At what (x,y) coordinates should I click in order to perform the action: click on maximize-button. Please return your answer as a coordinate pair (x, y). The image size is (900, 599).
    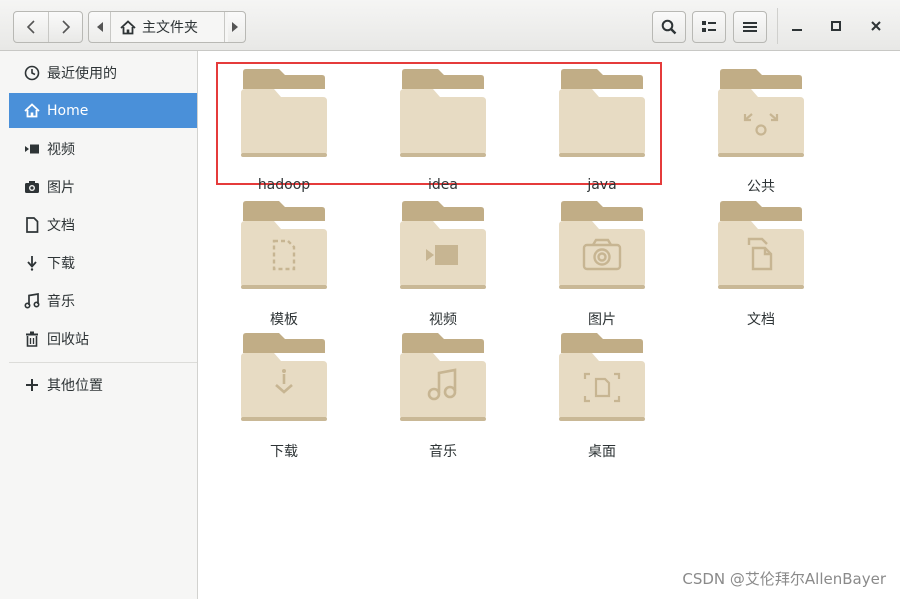
    Looking at the image, I should click on (836, 26).